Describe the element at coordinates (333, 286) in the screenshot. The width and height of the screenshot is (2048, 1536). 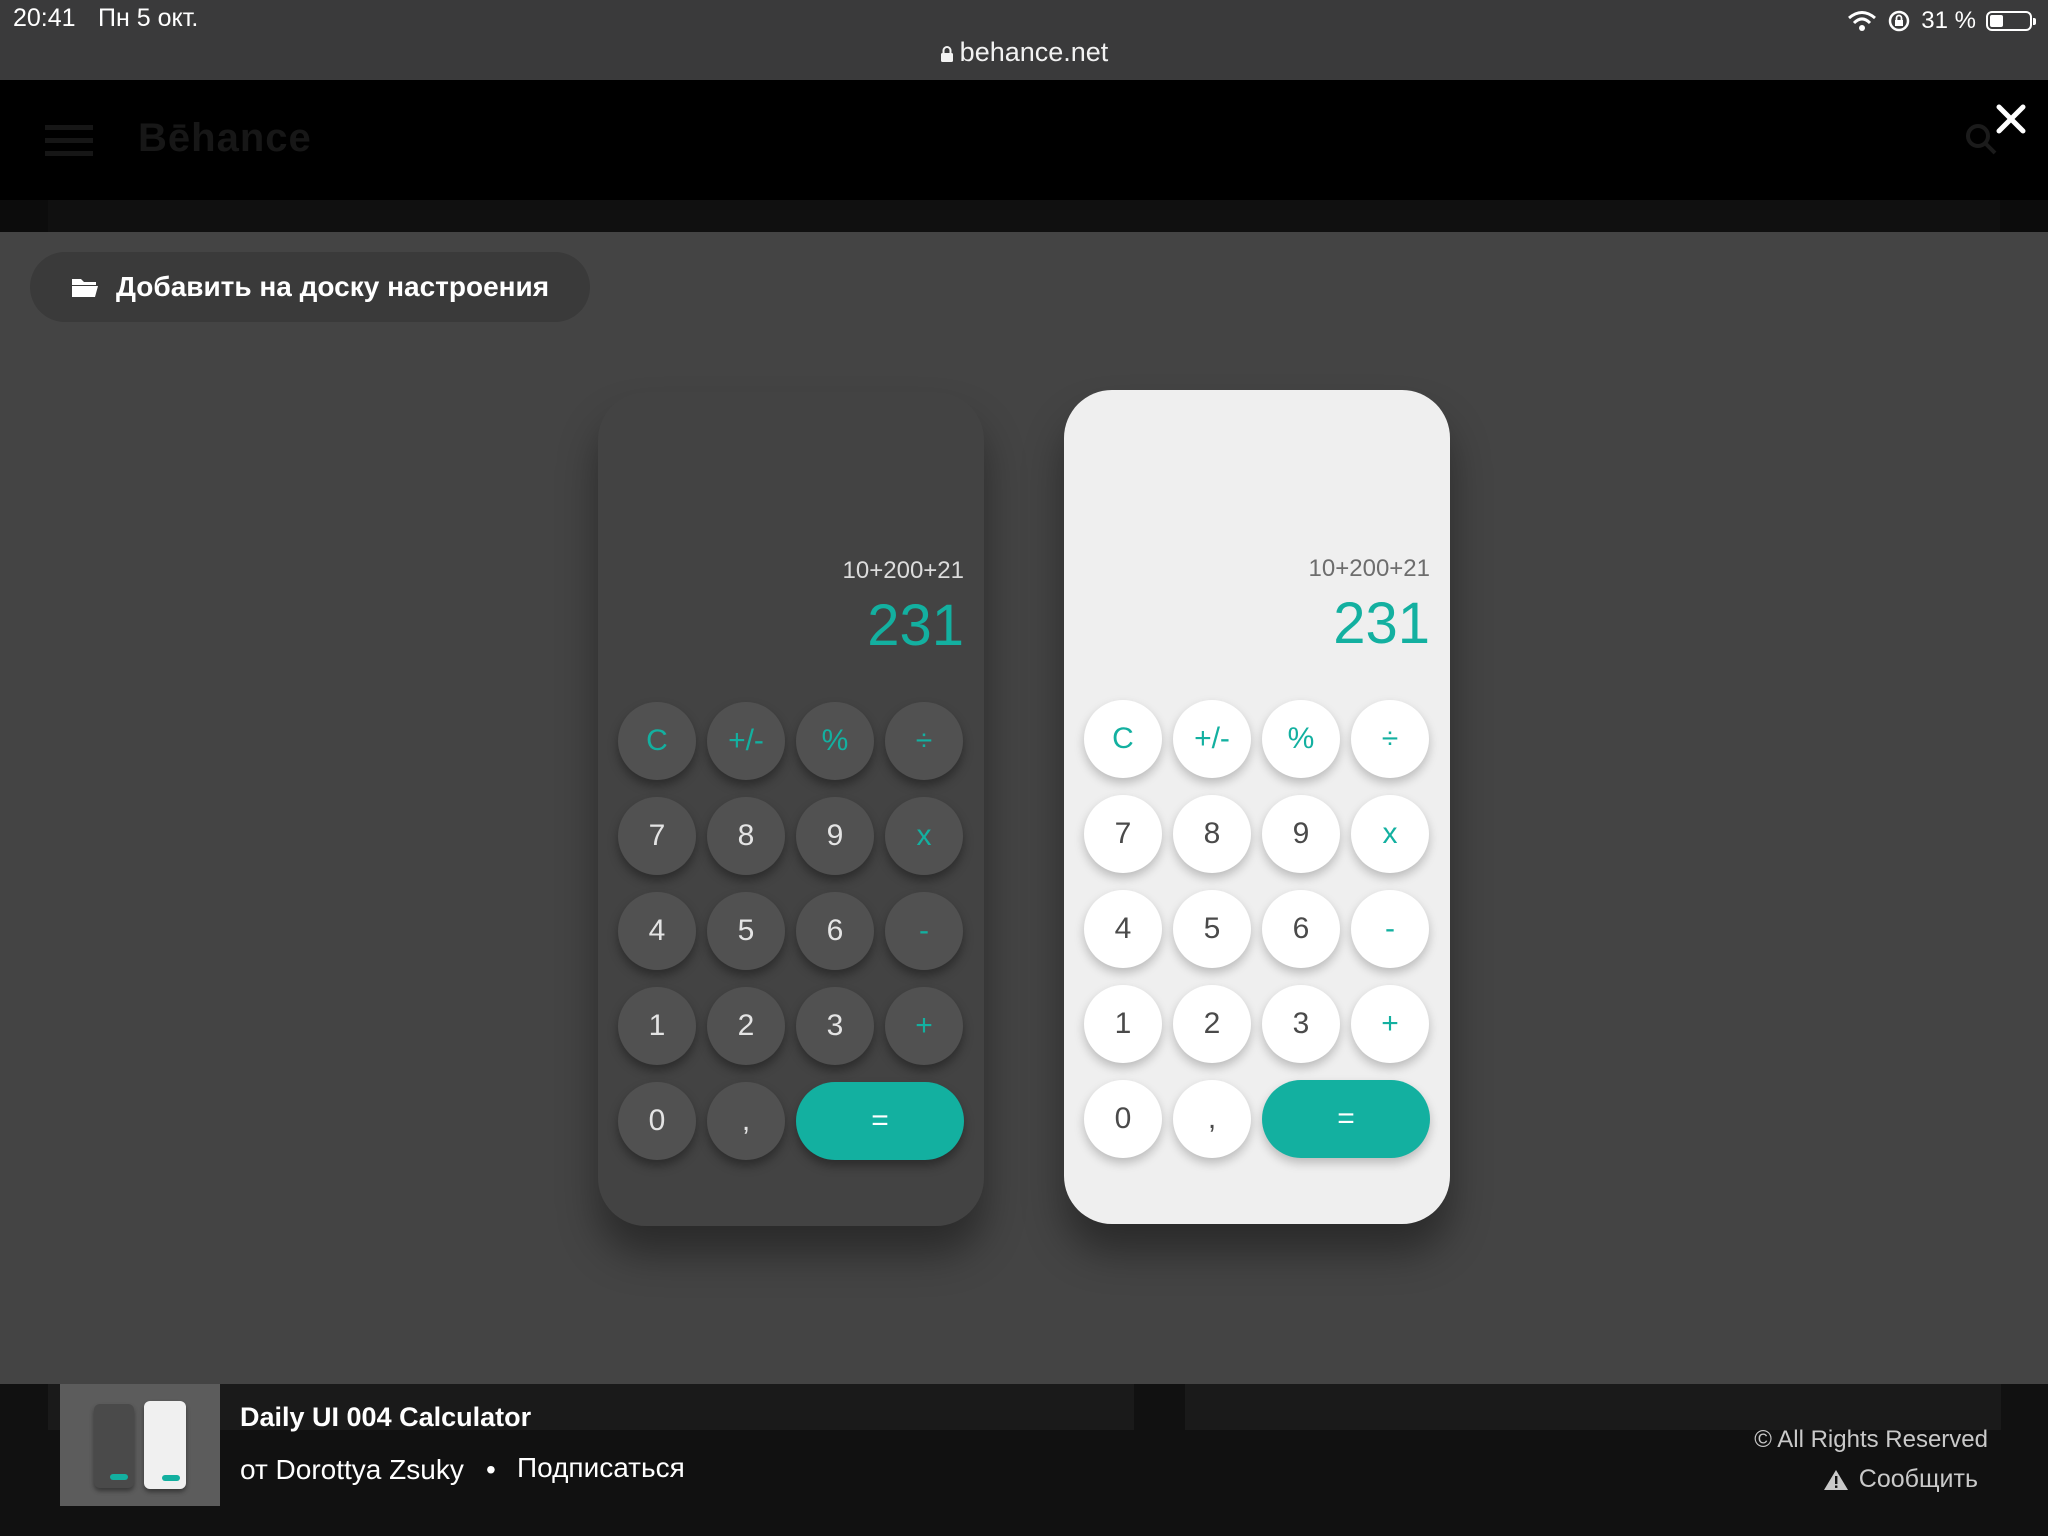
I see `moodboard-label: Добавить на доску настроения` at that location.